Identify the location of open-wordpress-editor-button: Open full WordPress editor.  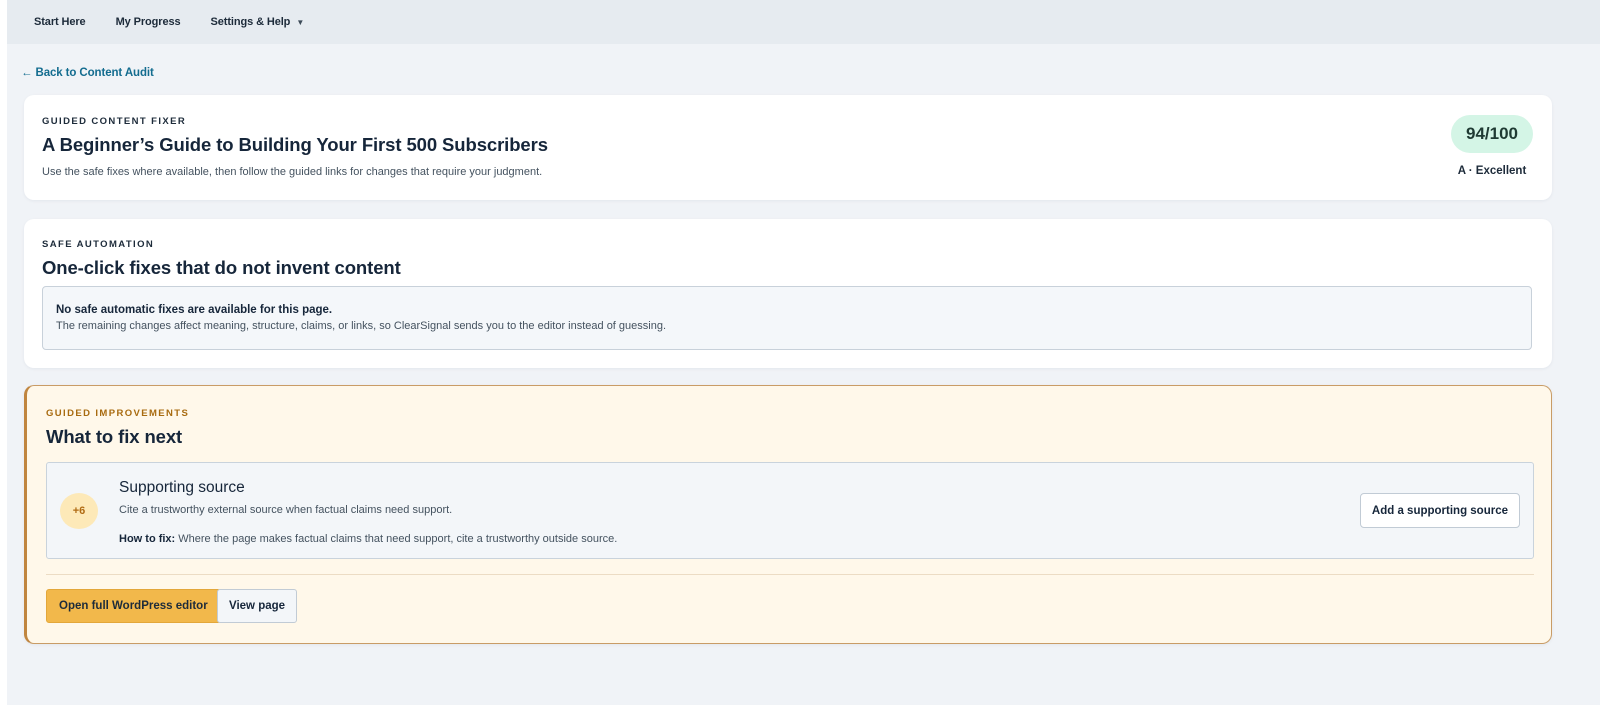
(133, 606).